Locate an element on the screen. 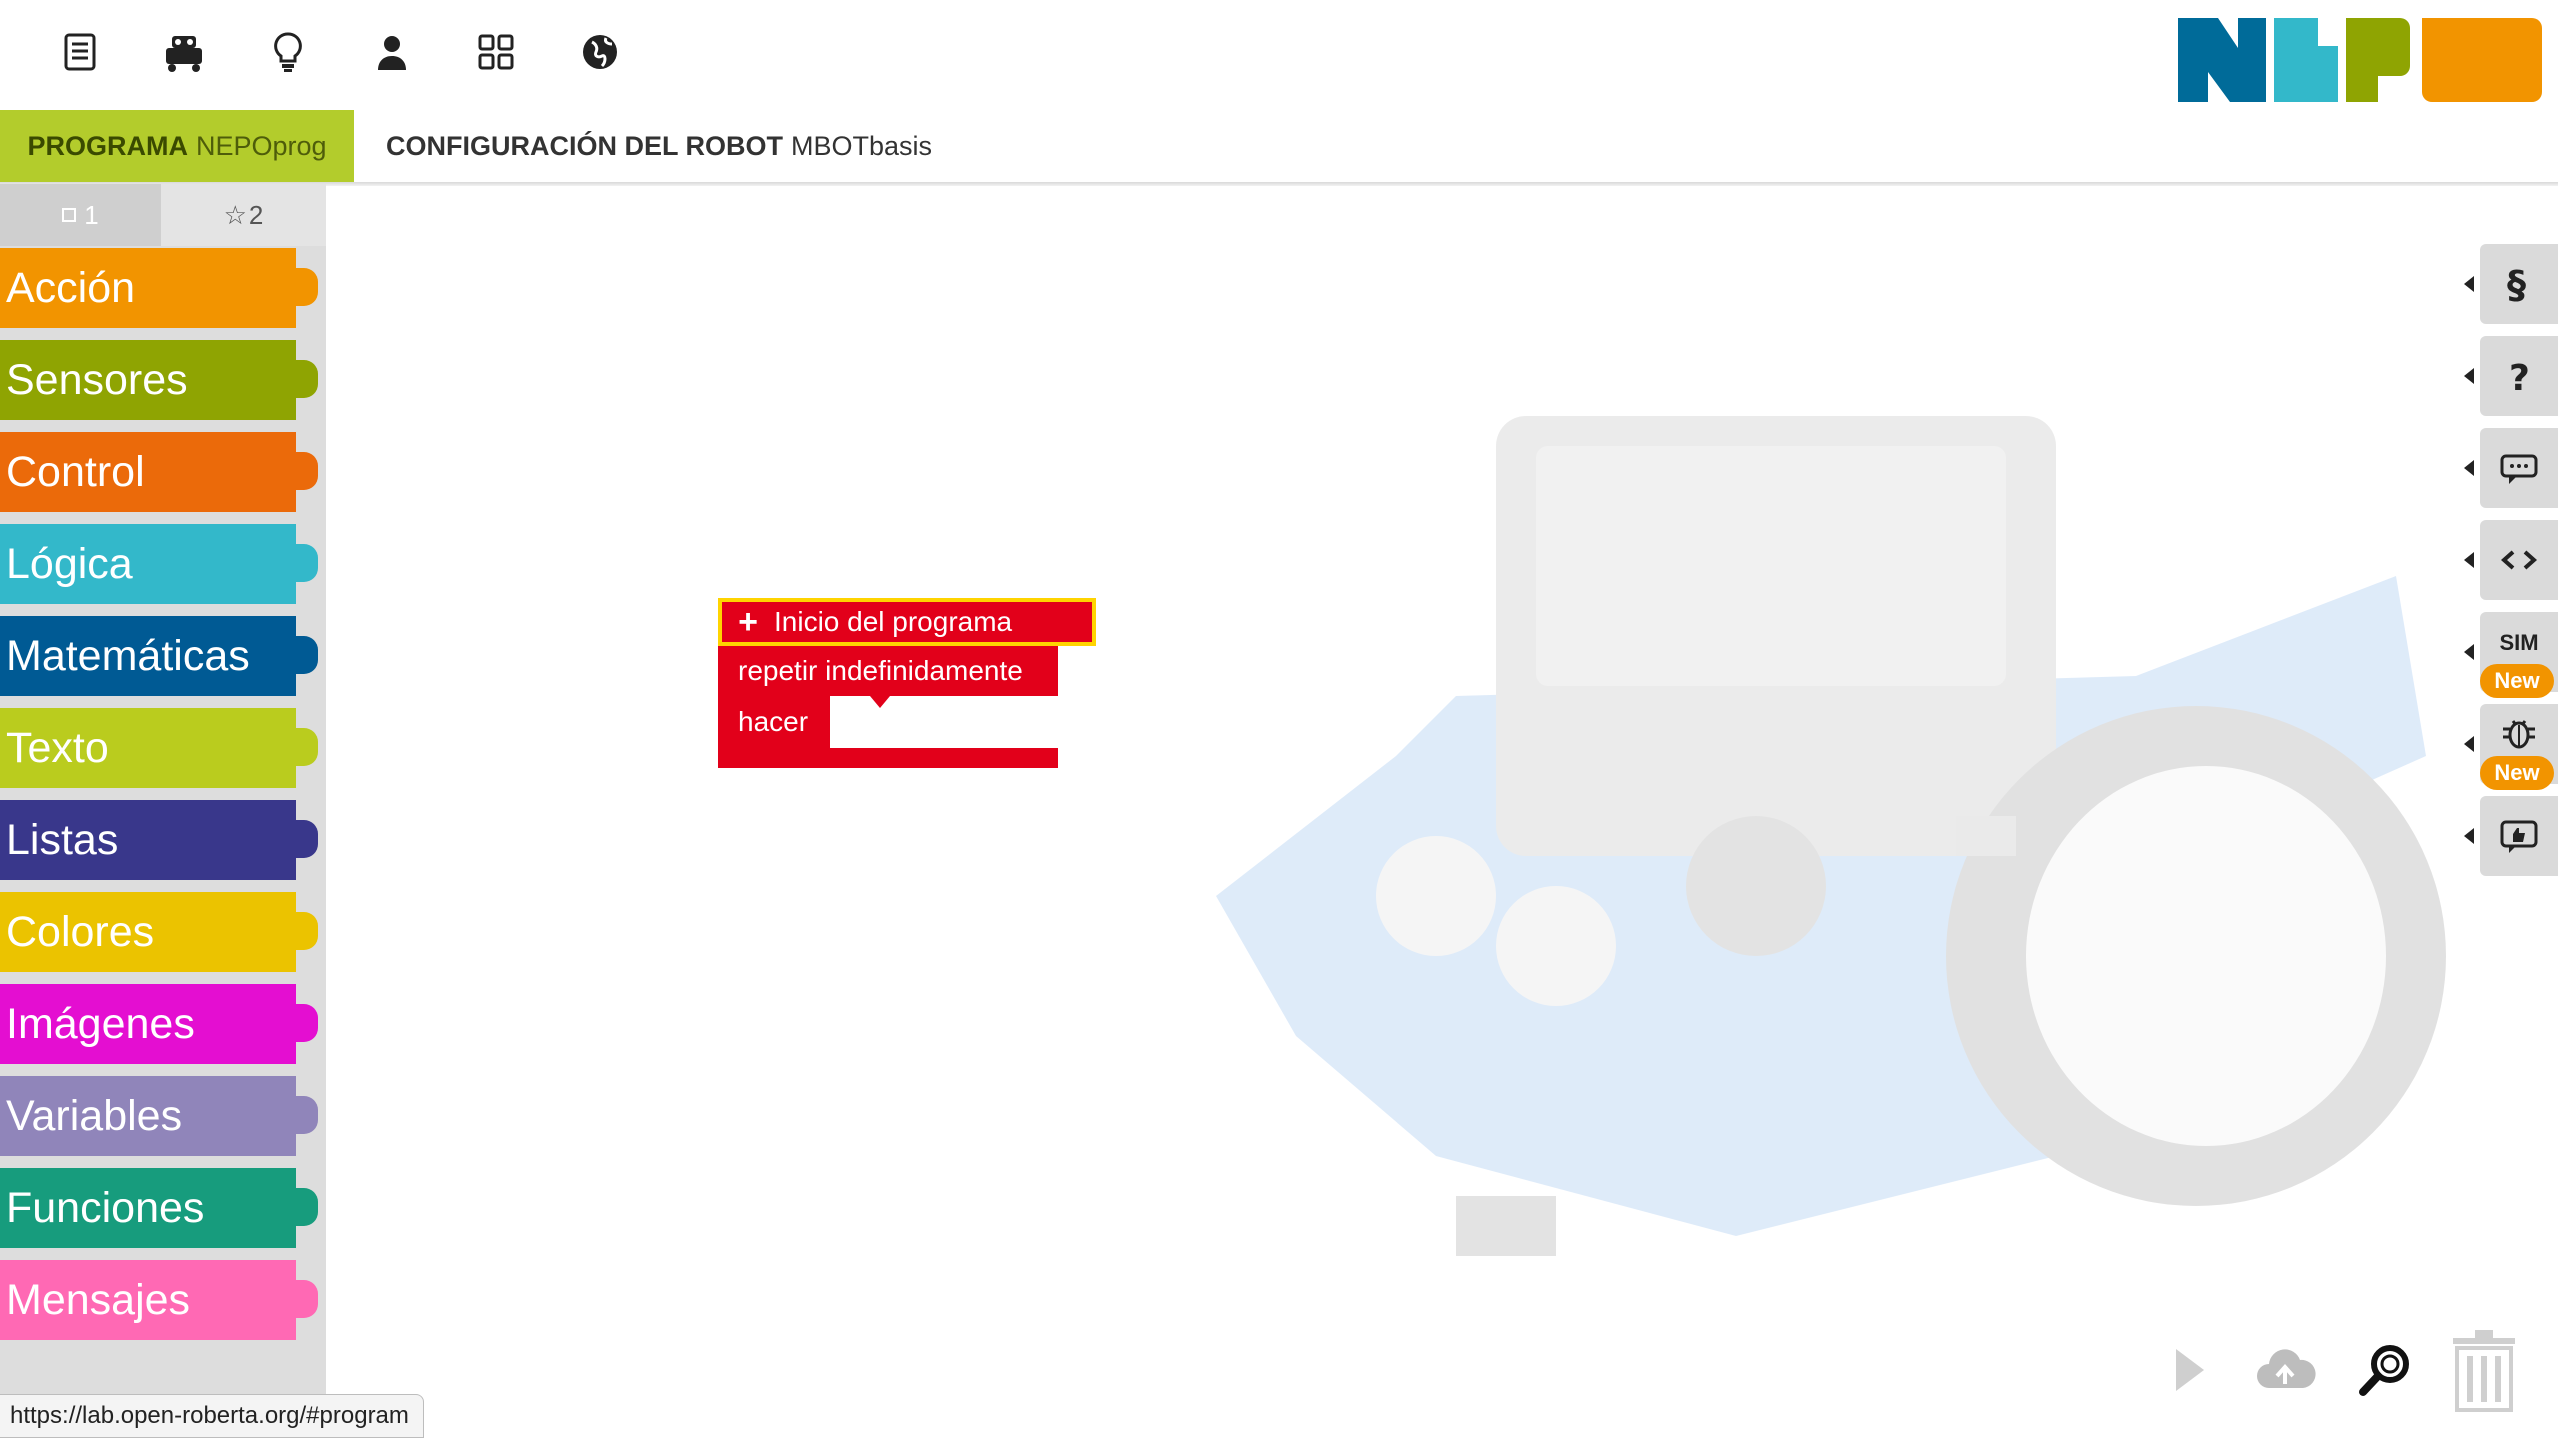 The width and height of the screenshot is (2558, 1438). category-accion: Acción is located at coordinates (159, 288).